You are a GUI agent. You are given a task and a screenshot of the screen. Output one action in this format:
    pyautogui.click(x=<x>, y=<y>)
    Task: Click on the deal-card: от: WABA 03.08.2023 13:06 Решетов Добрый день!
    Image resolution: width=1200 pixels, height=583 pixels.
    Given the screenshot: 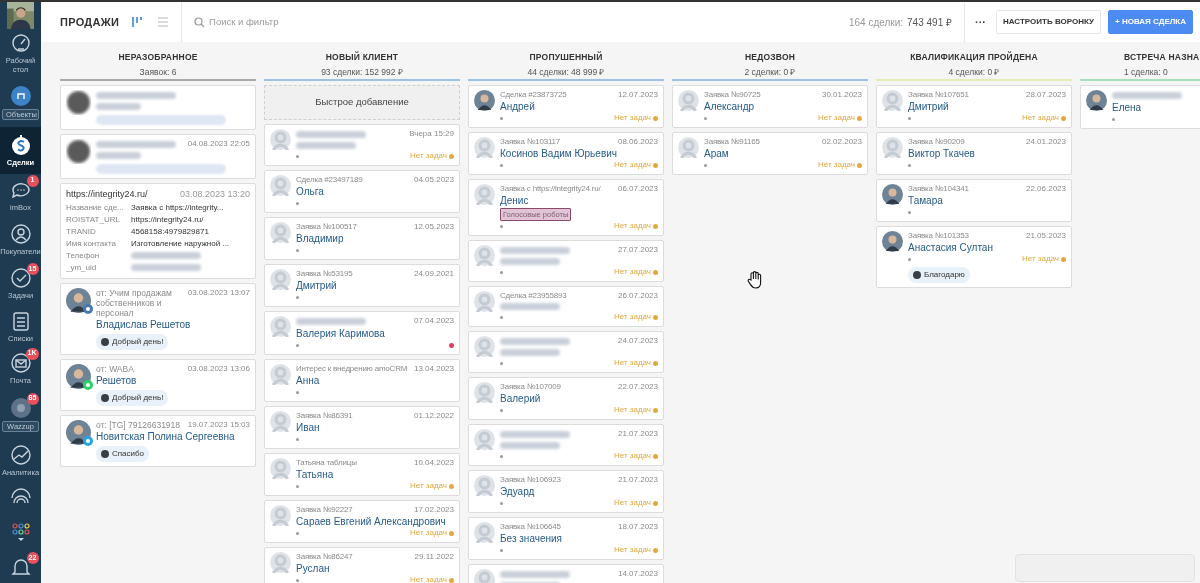 What is the action you would take?
    pyautogui.click(x=158, y=384)
    